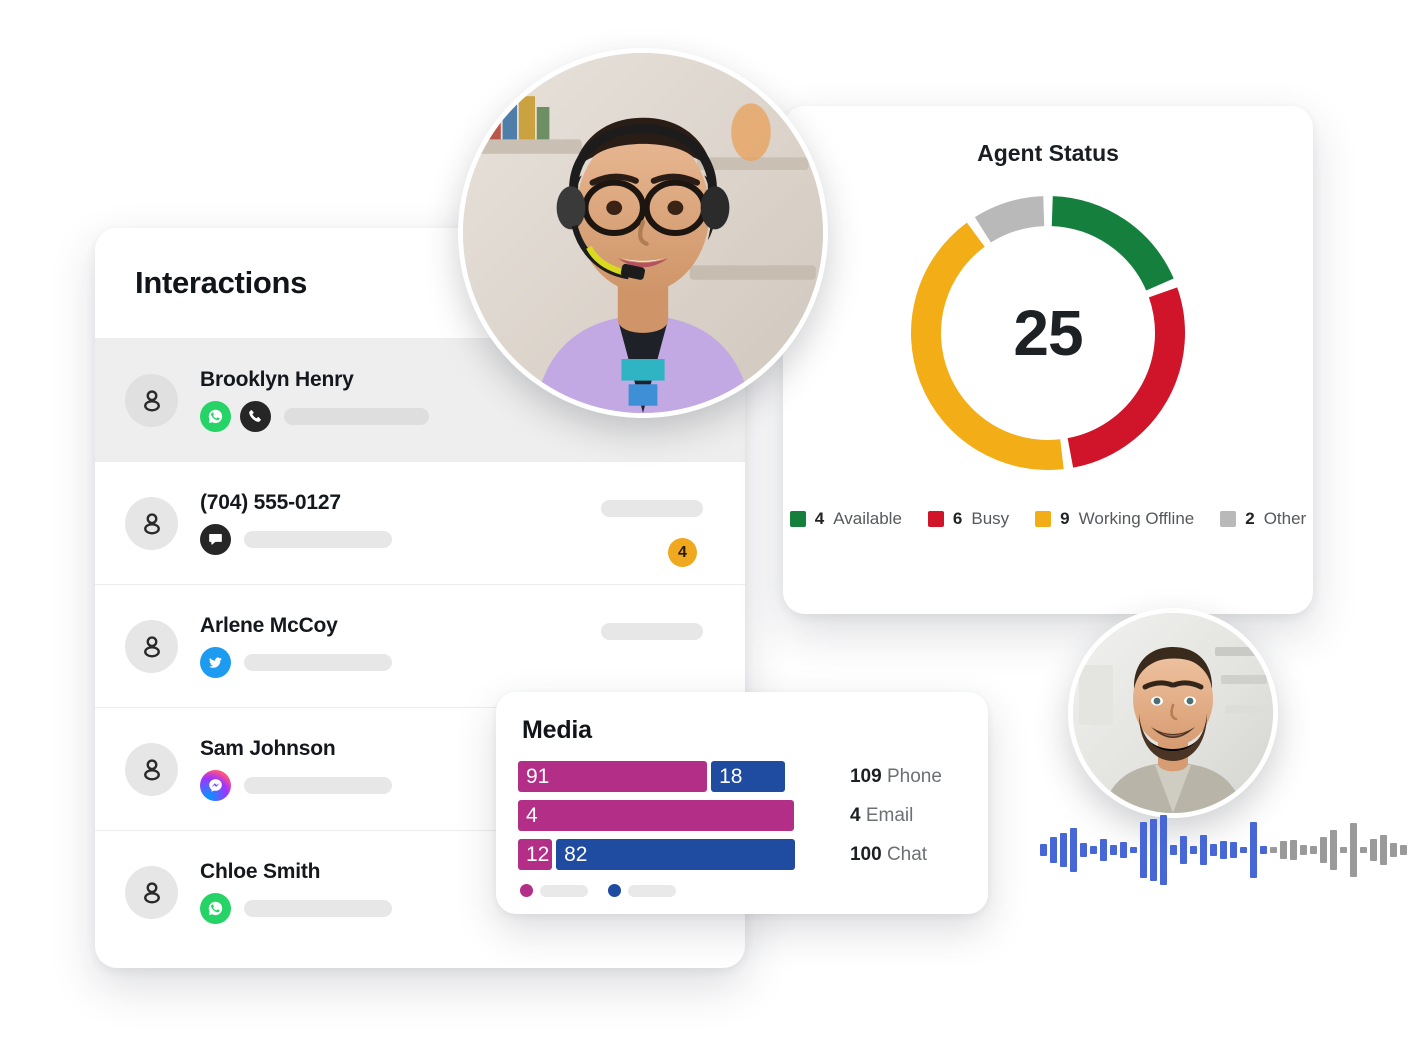  What do you see at coordinates (535, 854) in the screenshot?
I see `media-bar-segment: 12` at bounding box center [535, 854].